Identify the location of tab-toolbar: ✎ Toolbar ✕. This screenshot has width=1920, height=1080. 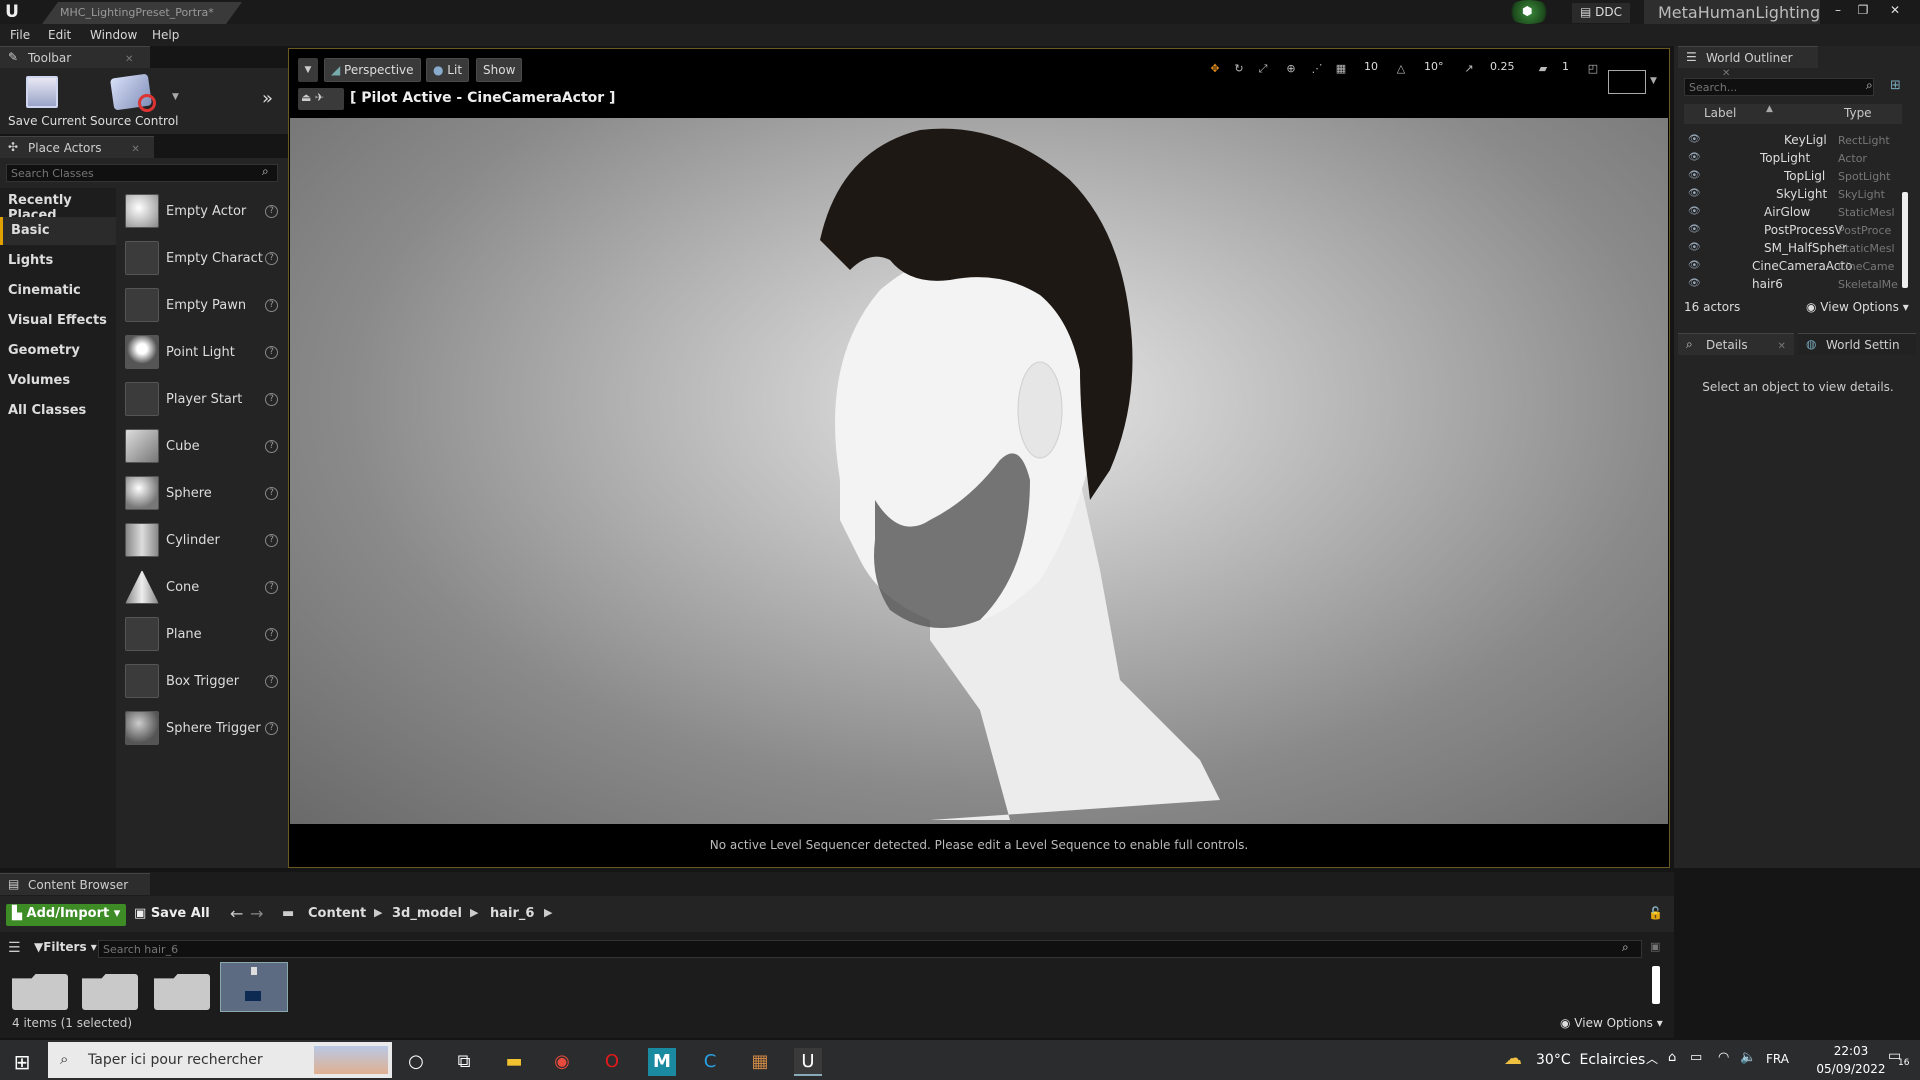
(75, 57).